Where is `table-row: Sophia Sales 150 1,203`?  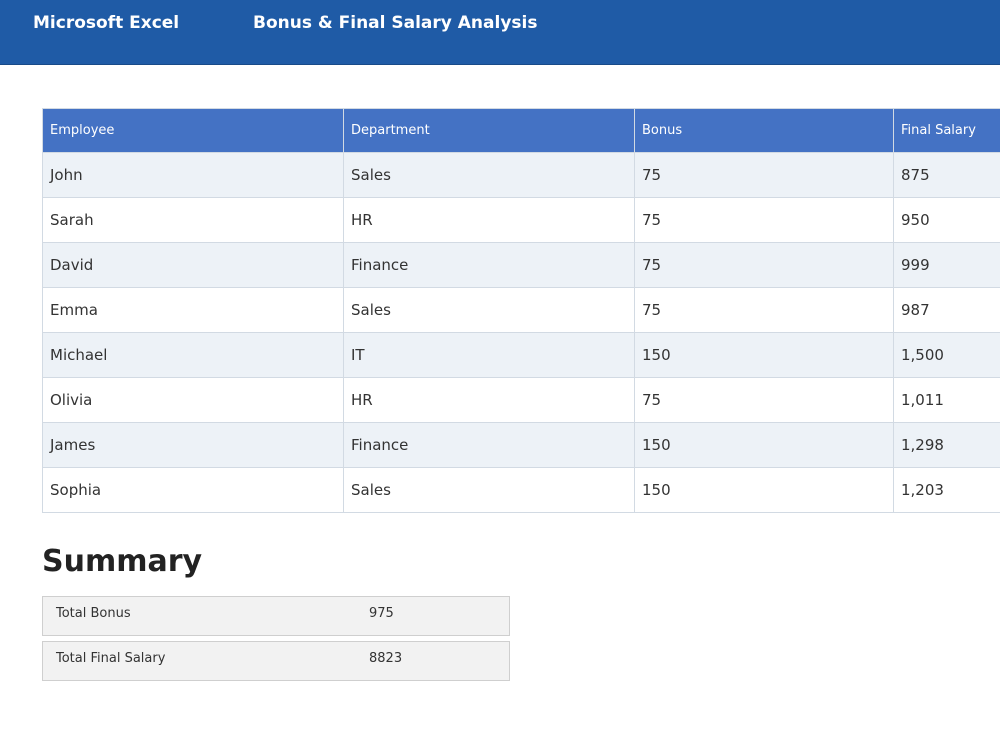 table-row: Sophia Sales 150 1,203 is located at coordinates (521, 490).